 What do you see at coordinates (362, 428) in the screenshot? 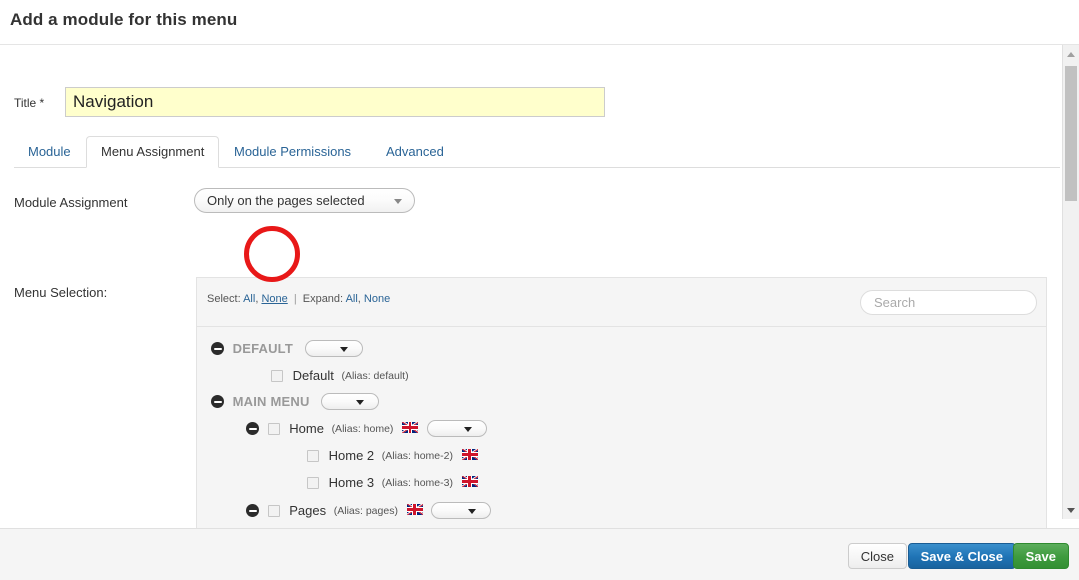
I see `tree-item-alias: (Alias: home)` at bounding box center [362, 428].